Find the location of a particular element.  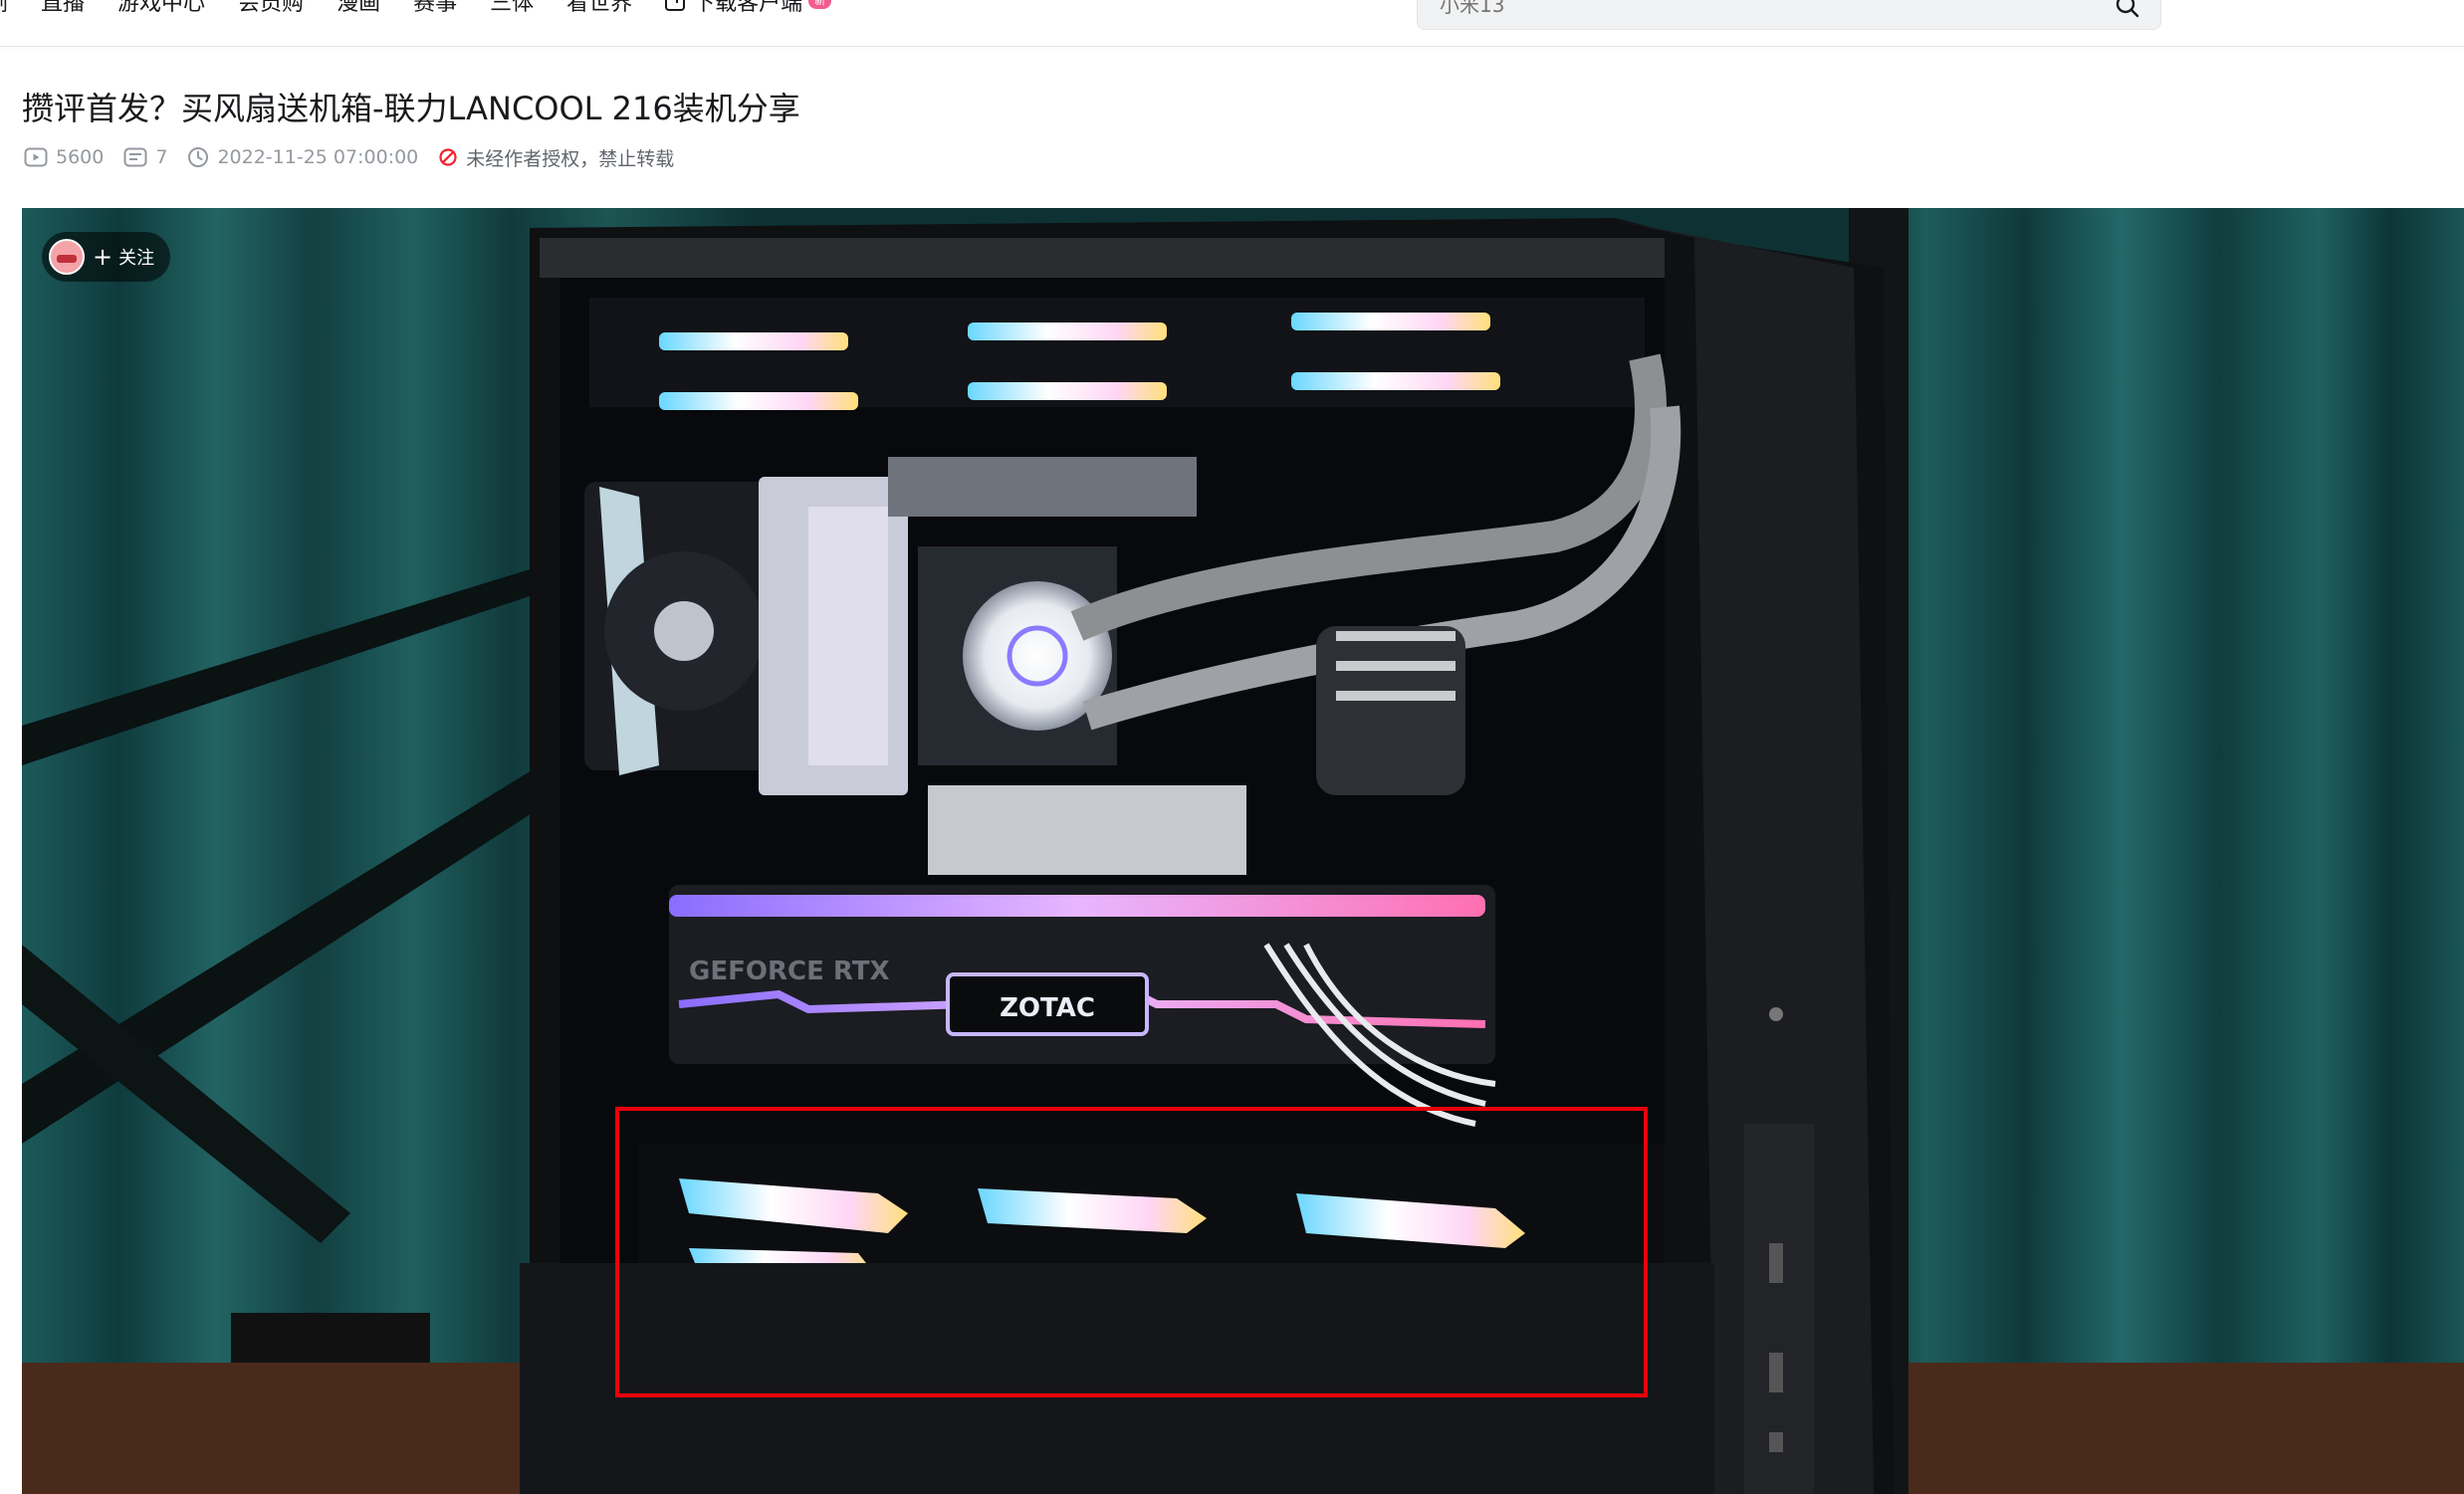

view-count: 5600 is located at coordinates (64, 157).